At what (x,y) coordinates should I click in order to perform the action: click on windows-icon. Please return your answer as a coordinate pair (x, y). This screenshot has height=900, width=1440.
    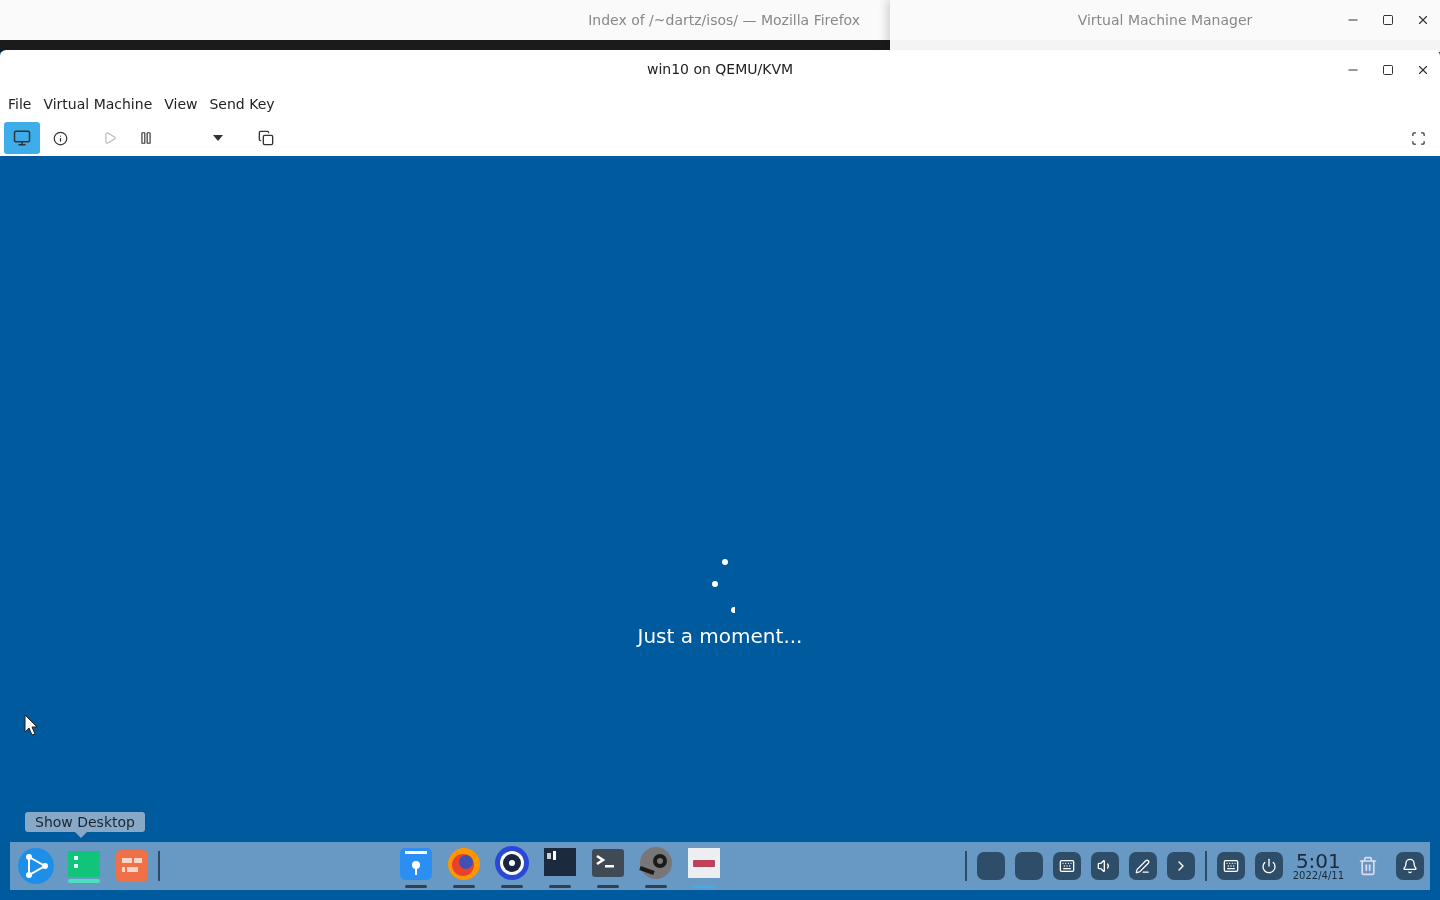
    Looking at the image, I should click on (266, 138).